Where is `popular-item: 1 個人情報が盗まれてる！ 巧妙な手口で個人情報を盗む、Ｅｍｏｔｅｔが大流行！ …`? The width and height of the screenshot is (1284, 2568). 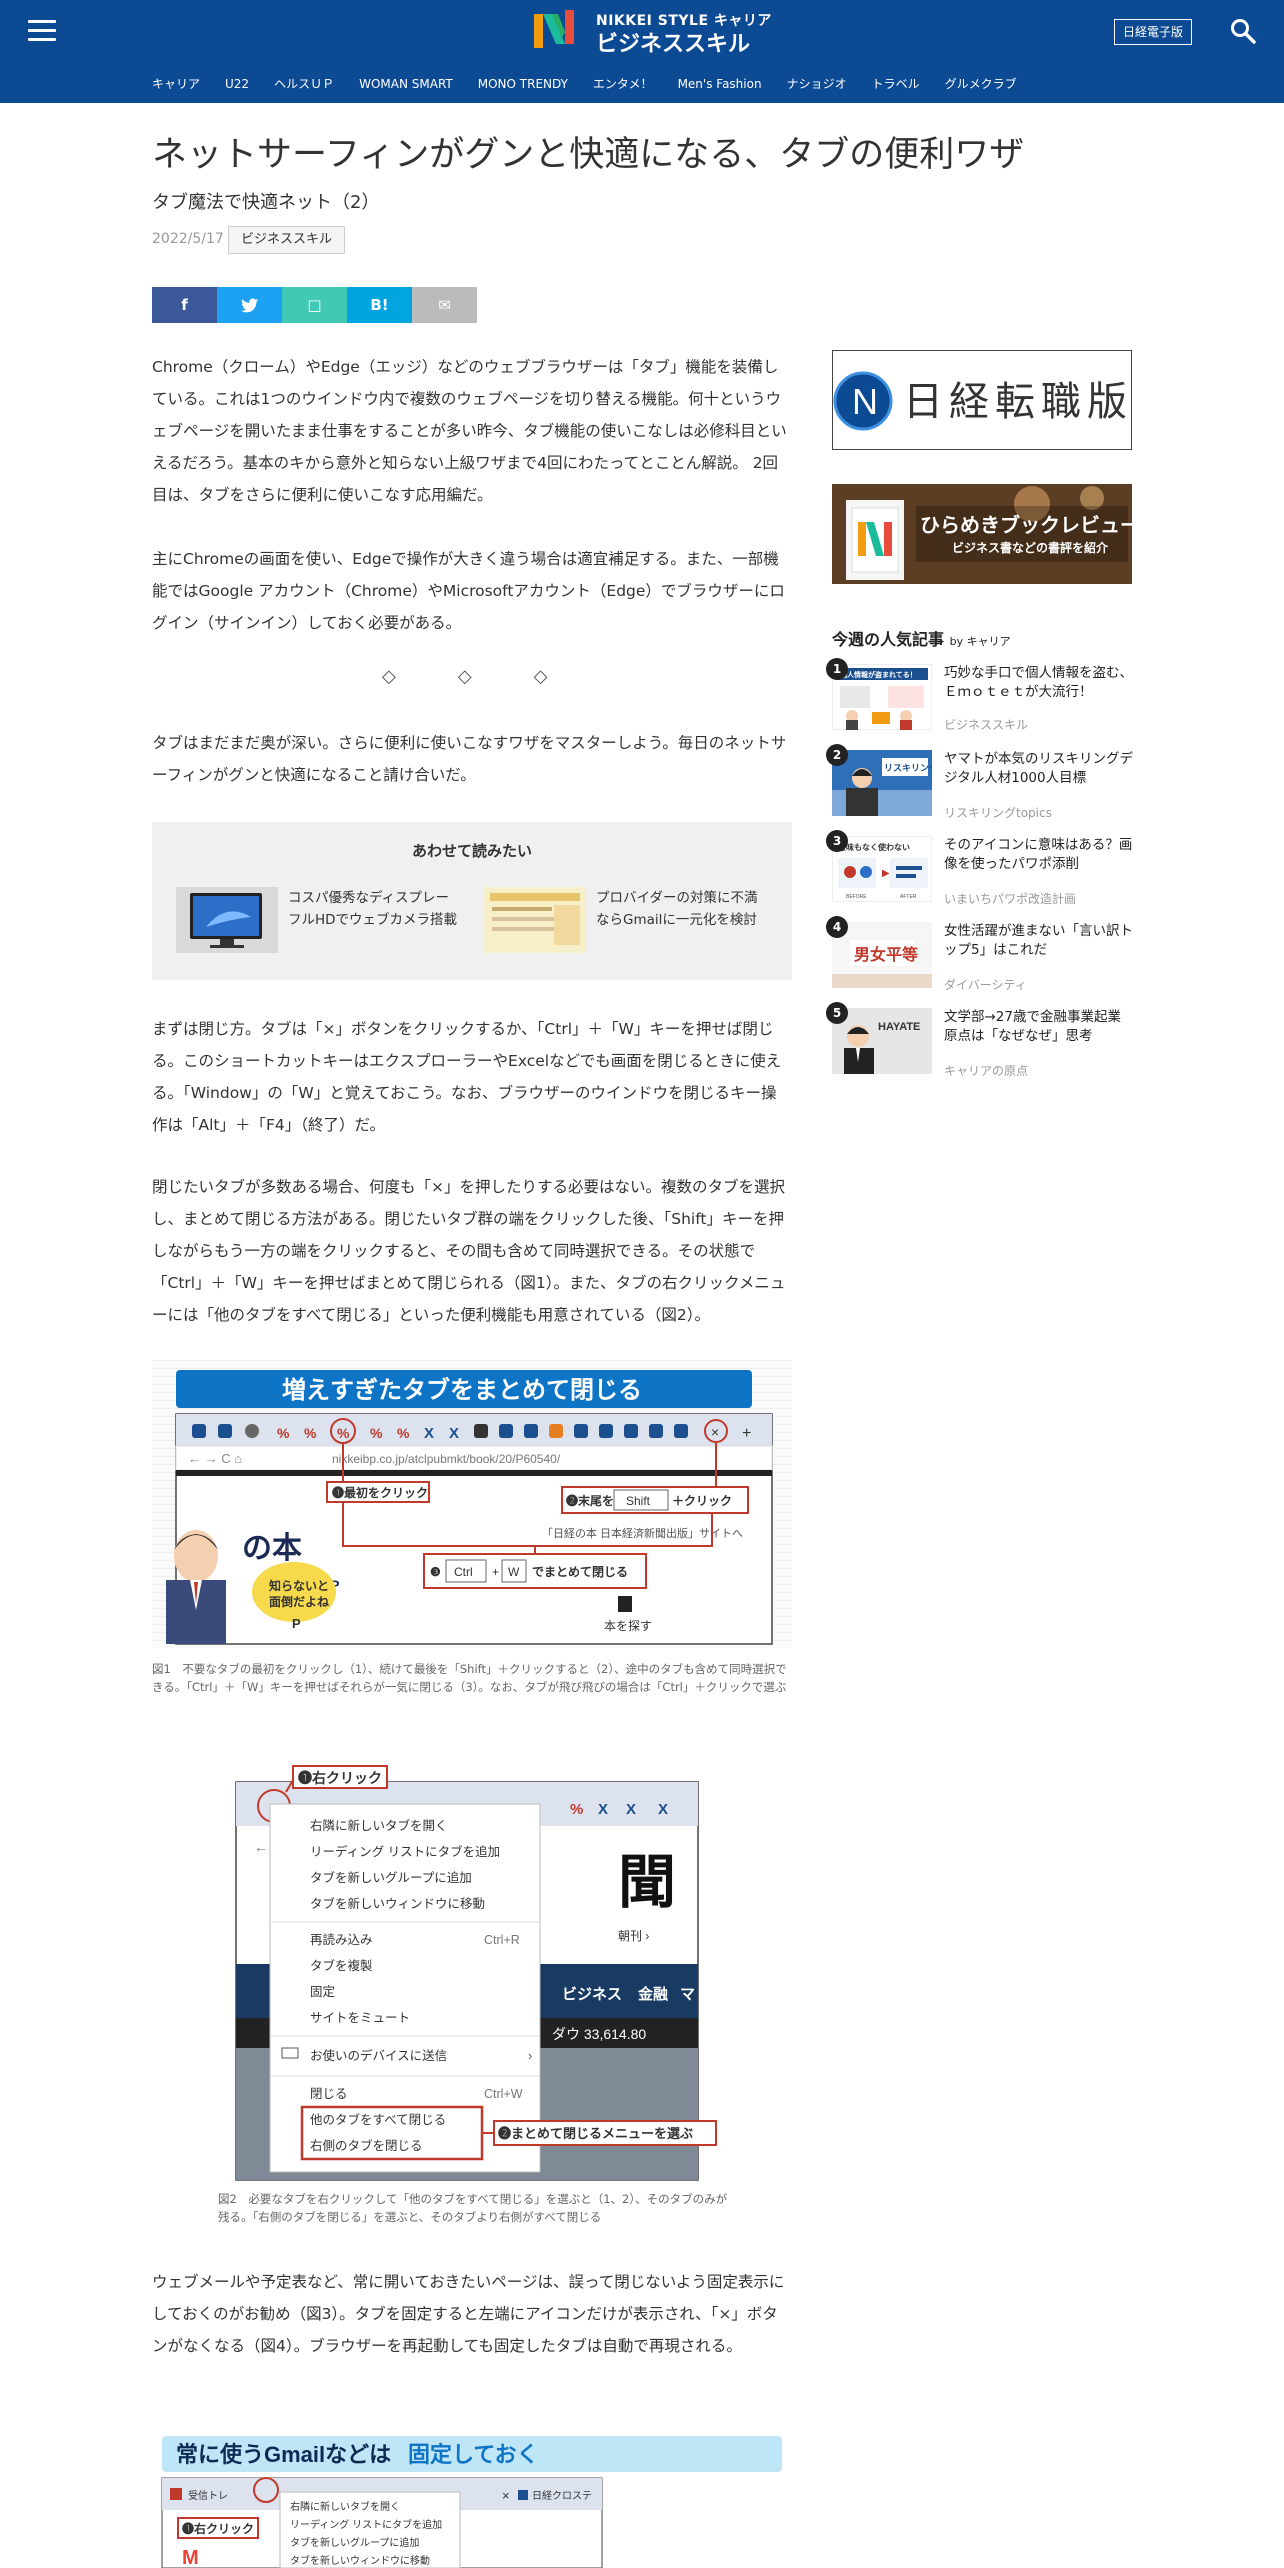 popular-item: 1 個人情報が盗まれてる！ 巧妙な手口で個人情報を盗む、Ｅｍｏｔｅｔが大流行！ … is located at coordinates (979, 698).